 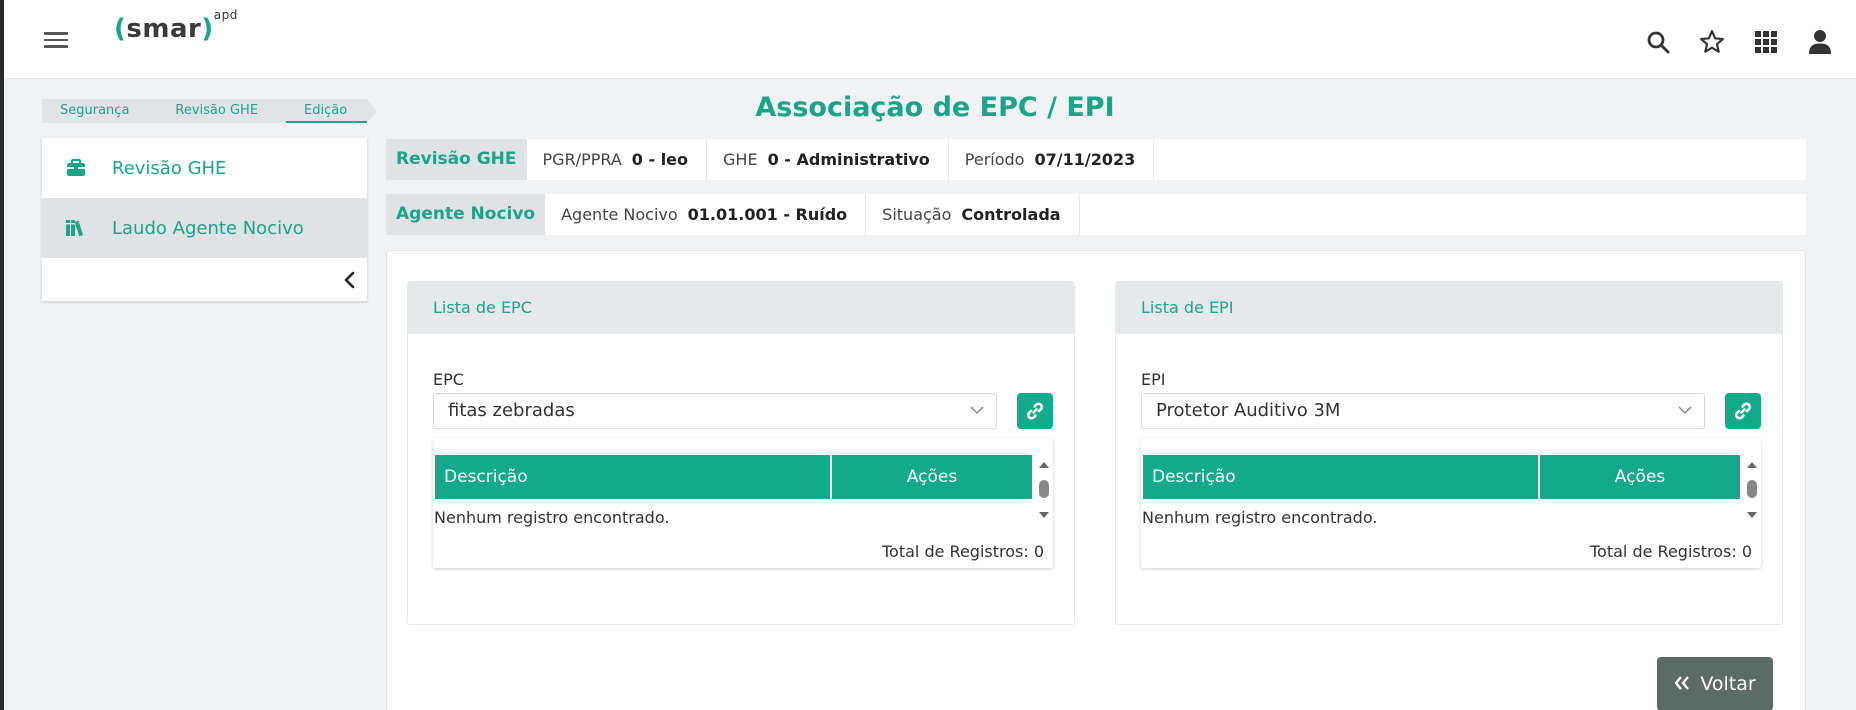 What do you see at coordinates (1153, 379) in the screenshot?
I see `epi-field-label: EPI` at bounding box center [1153, 379].